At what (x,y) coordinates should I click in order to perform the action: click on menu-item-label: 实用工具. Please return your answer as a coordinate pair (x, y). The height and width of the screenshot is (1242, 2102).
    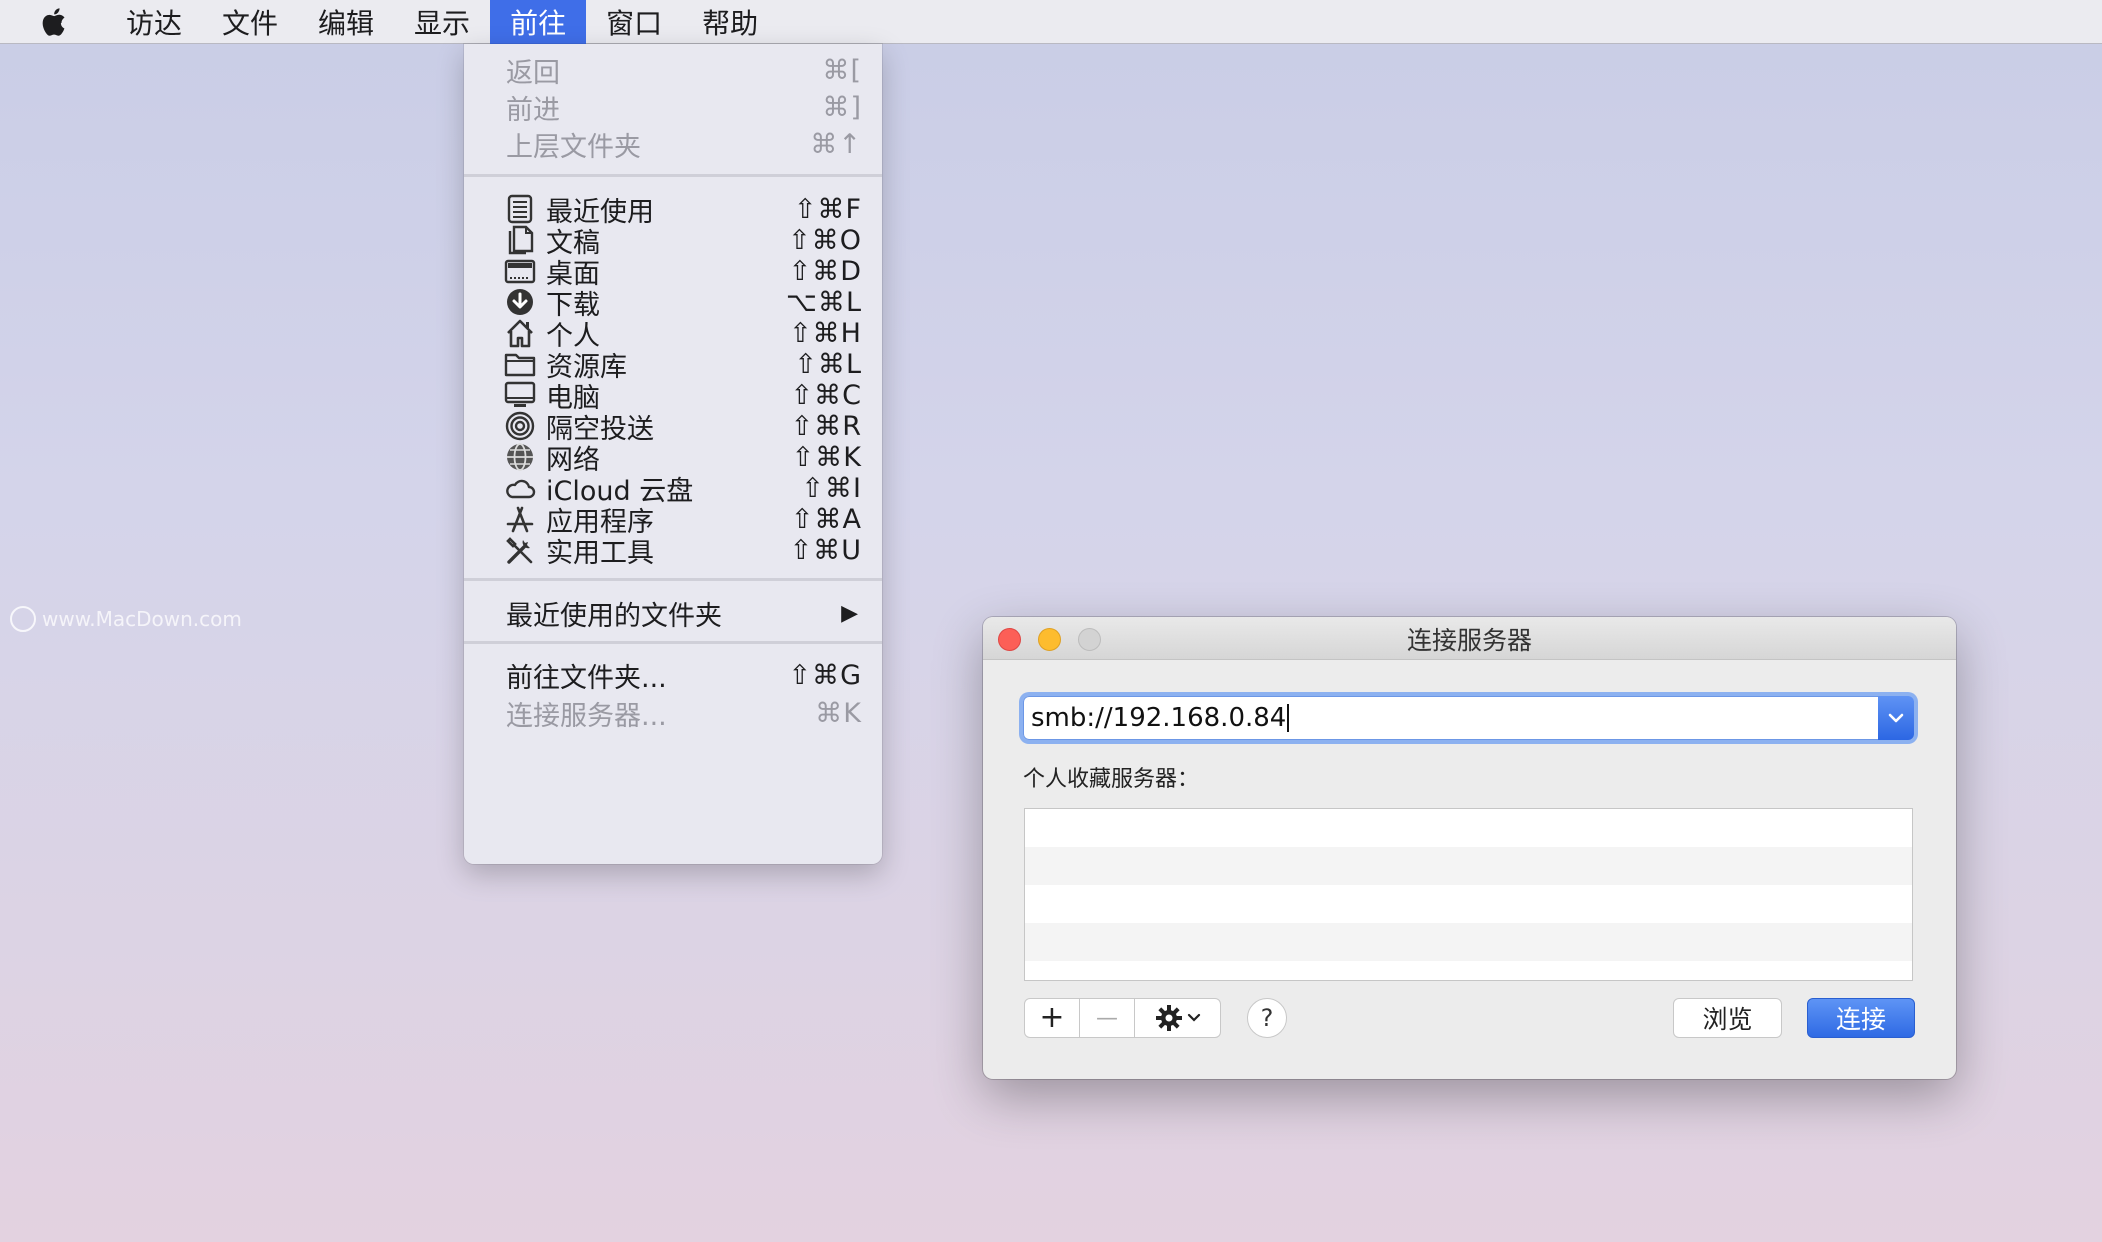
    Looking at the image, I should click on (600, 553).